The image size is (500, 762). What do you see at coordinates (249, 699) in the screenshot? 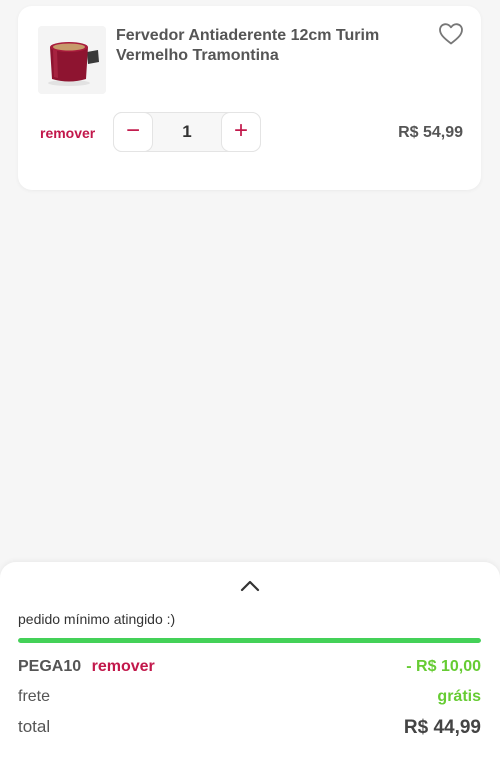
I see `shipping-row: frete grátis` at bounding box center [249, 699].